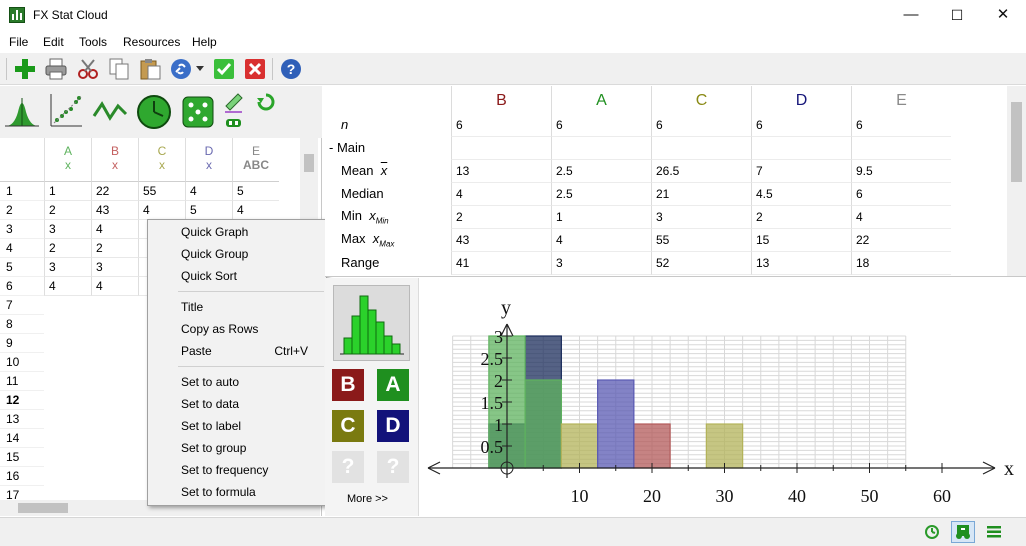 The image size is (1026, 546). I want to click on series-toggle-a: A, so click(393, 385).